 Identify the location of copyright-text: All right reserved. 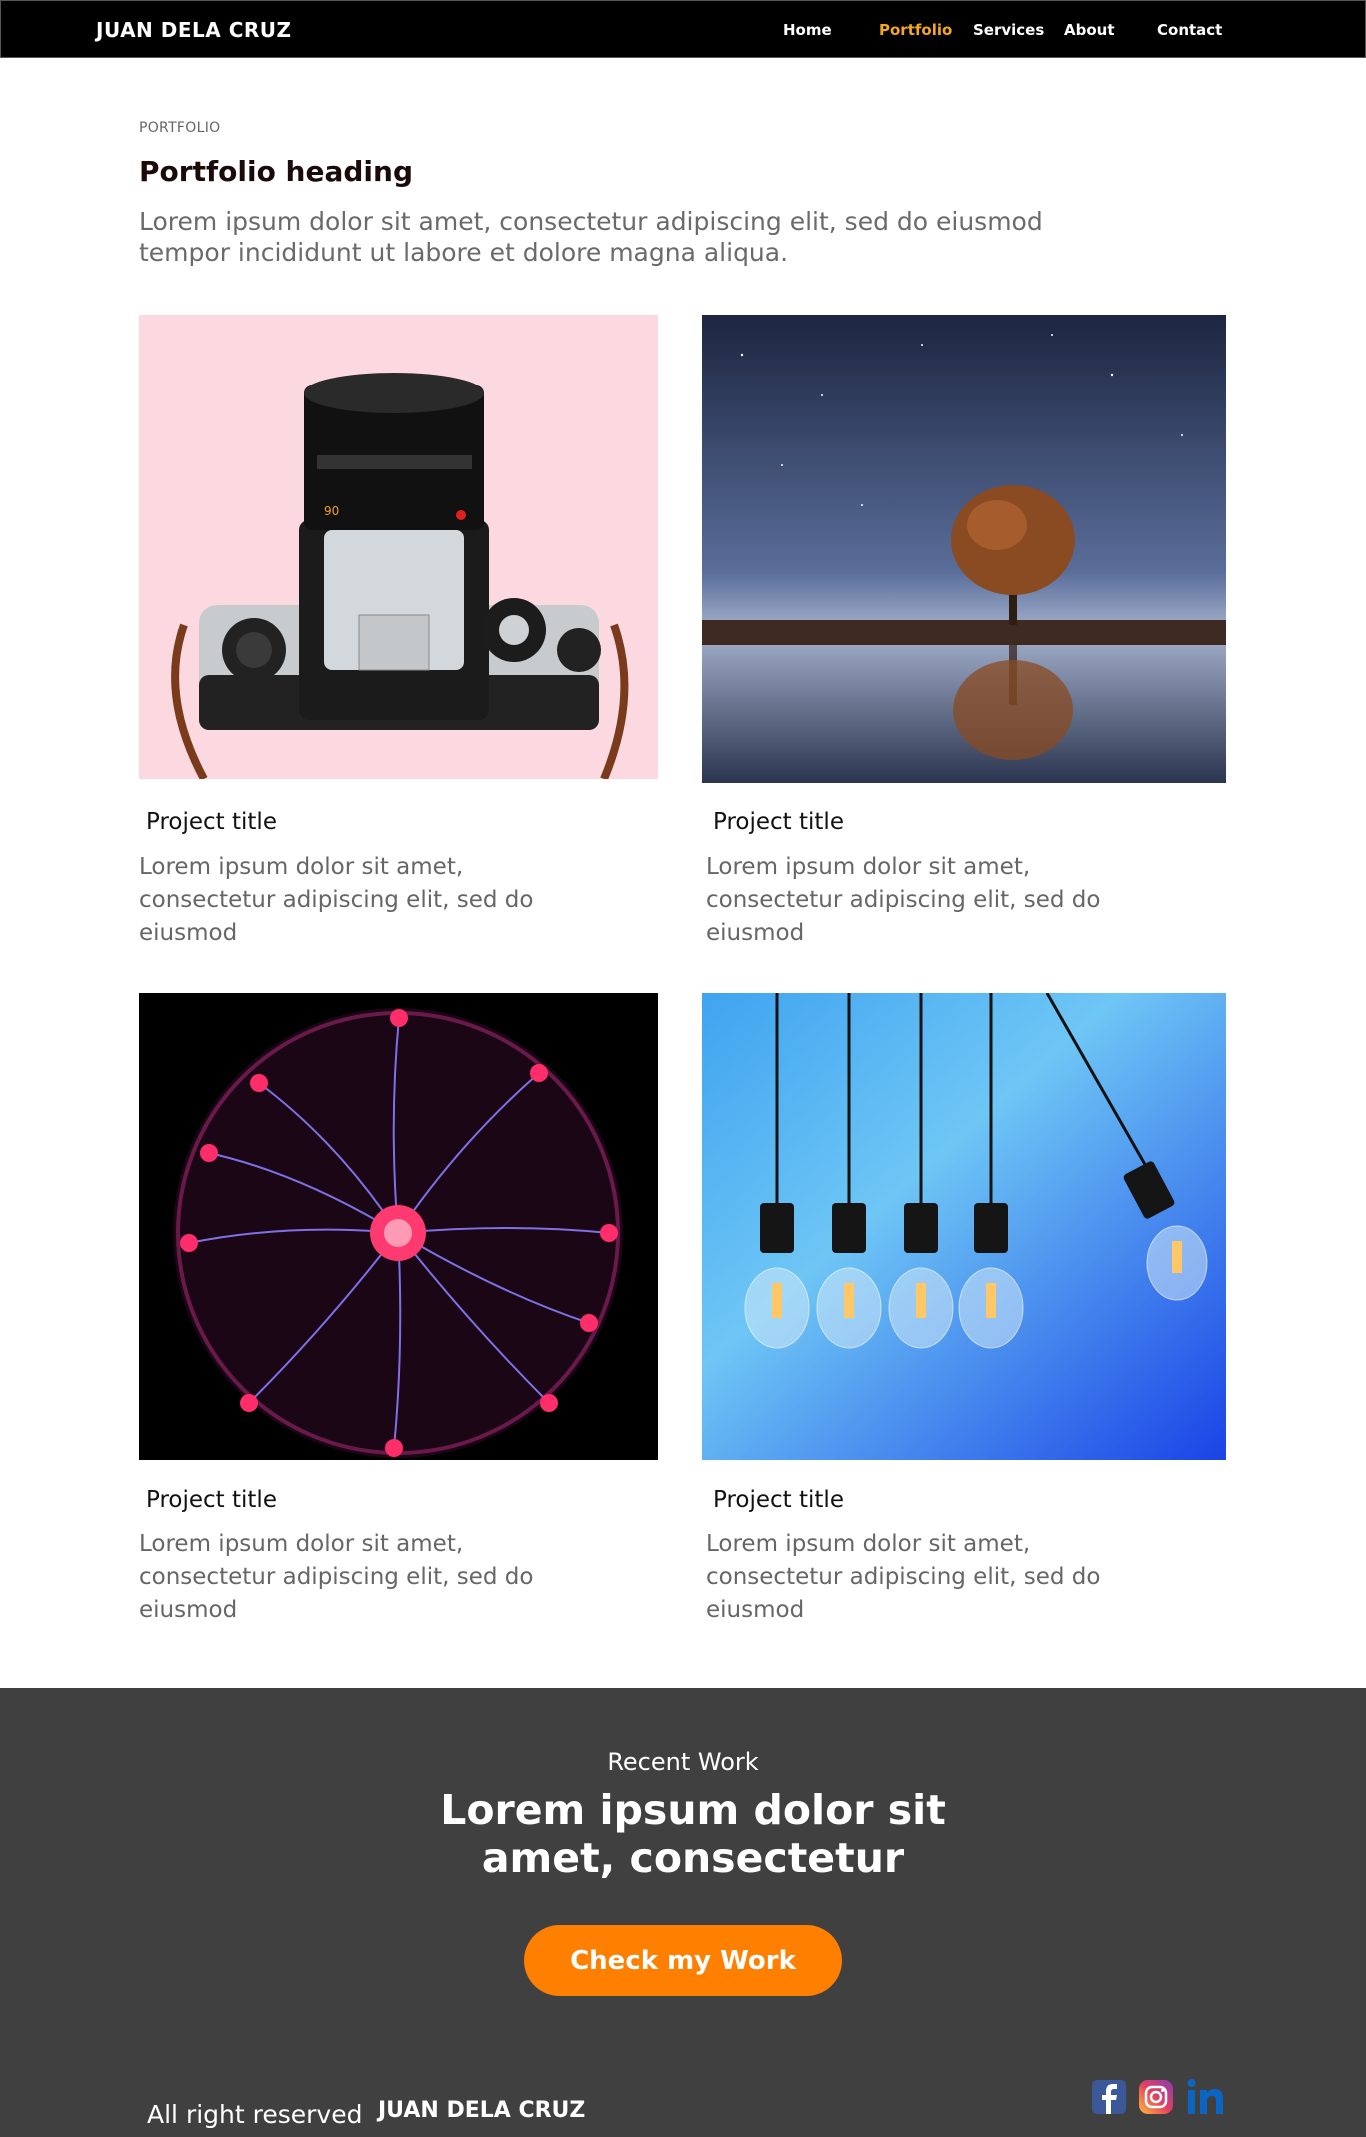
(255, 2114).